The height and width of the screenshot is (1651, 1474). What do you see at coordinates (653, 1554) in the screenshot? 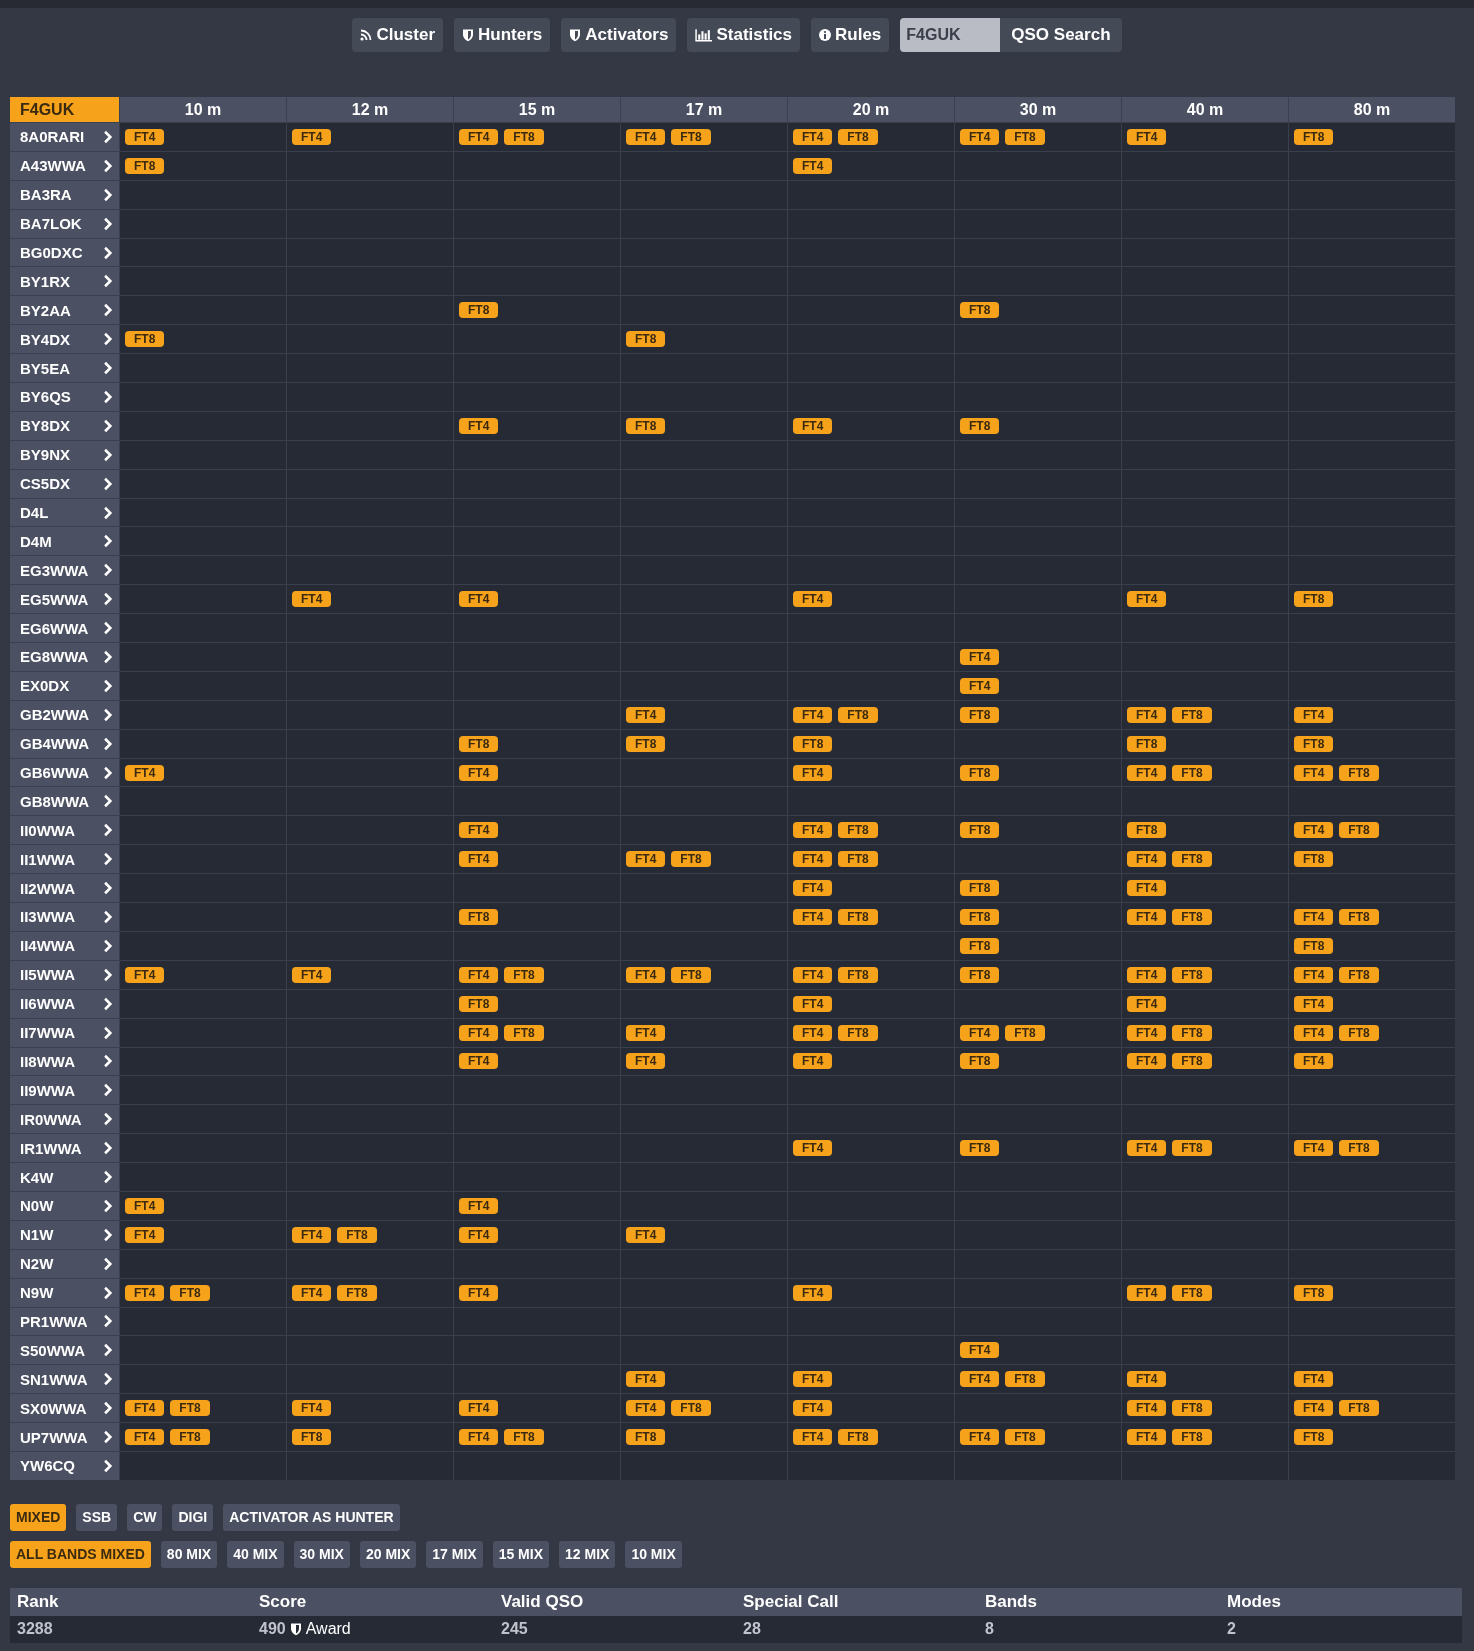
I see `band-filter-button: 10 MIX` at bounding box center [653, 1554].